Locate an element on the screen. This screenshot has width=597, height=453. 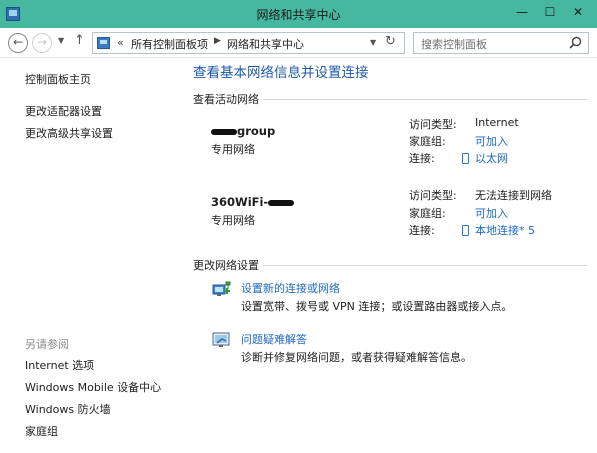
access-type-value: 无法连接到网络 is located at coordinates (513, 195).